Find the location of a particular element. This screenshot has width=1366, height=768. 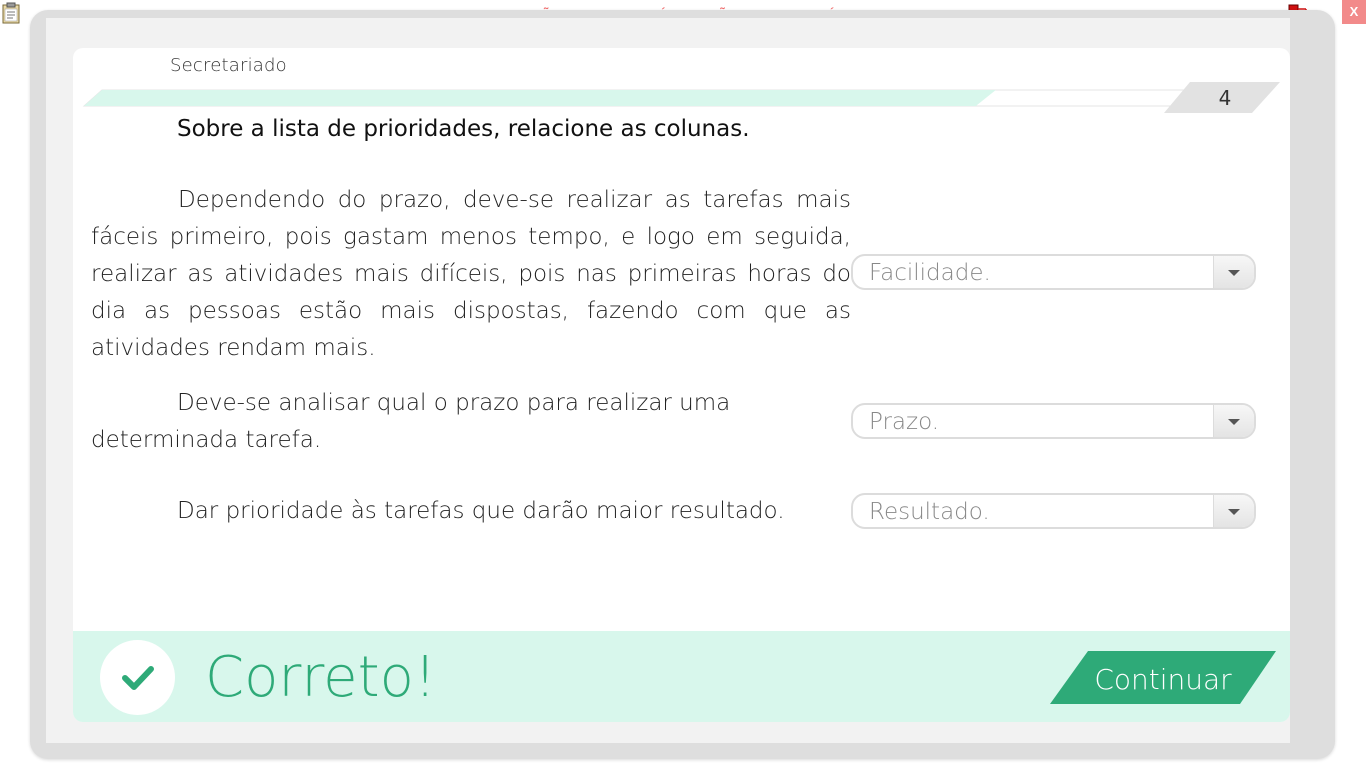

answer-select-2: Prazo. is located at coordinates (1053, 421).